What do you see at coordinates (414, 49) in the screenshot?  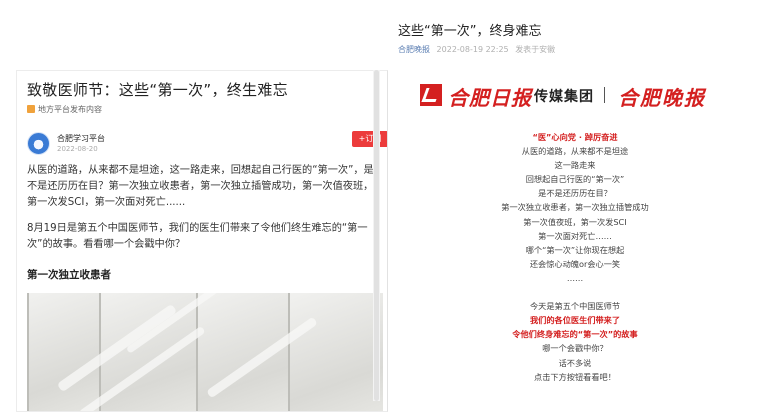 I see `source-link: 合肥晚报` at bounding box center [414, 49].